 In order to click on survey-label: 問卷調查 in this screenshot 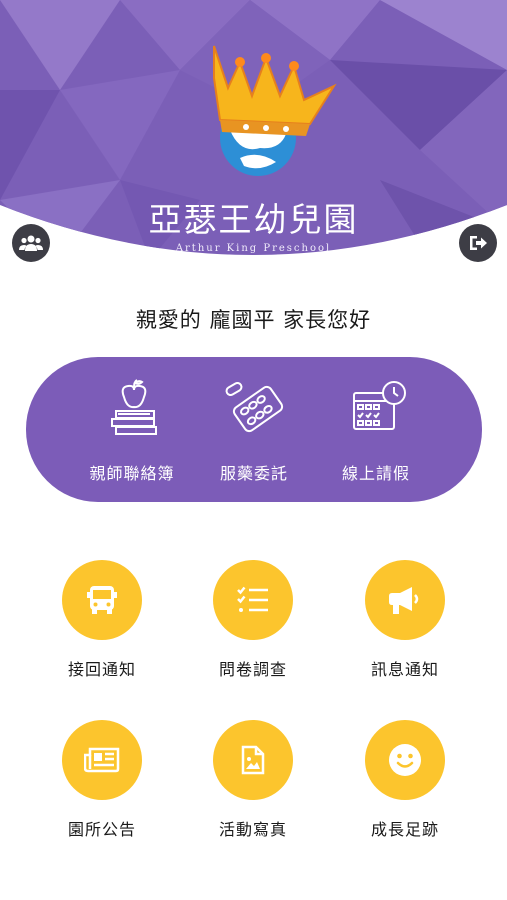, I will do `click(252, 669)`.